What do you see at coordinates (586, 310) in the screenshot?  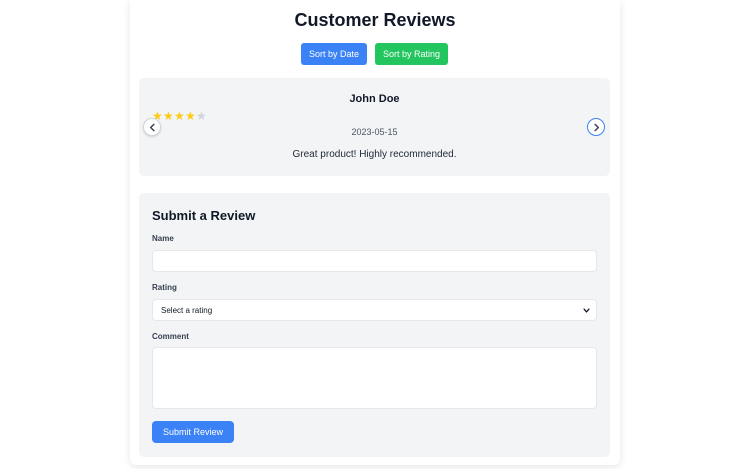 I see `chevron-down-icon` at bounding box center [586, 310].